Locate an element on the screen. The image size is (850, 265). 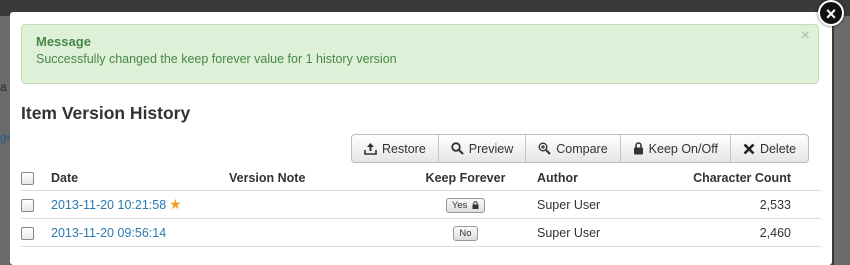
star-icon: ★ is located at coordinates (175, 204).